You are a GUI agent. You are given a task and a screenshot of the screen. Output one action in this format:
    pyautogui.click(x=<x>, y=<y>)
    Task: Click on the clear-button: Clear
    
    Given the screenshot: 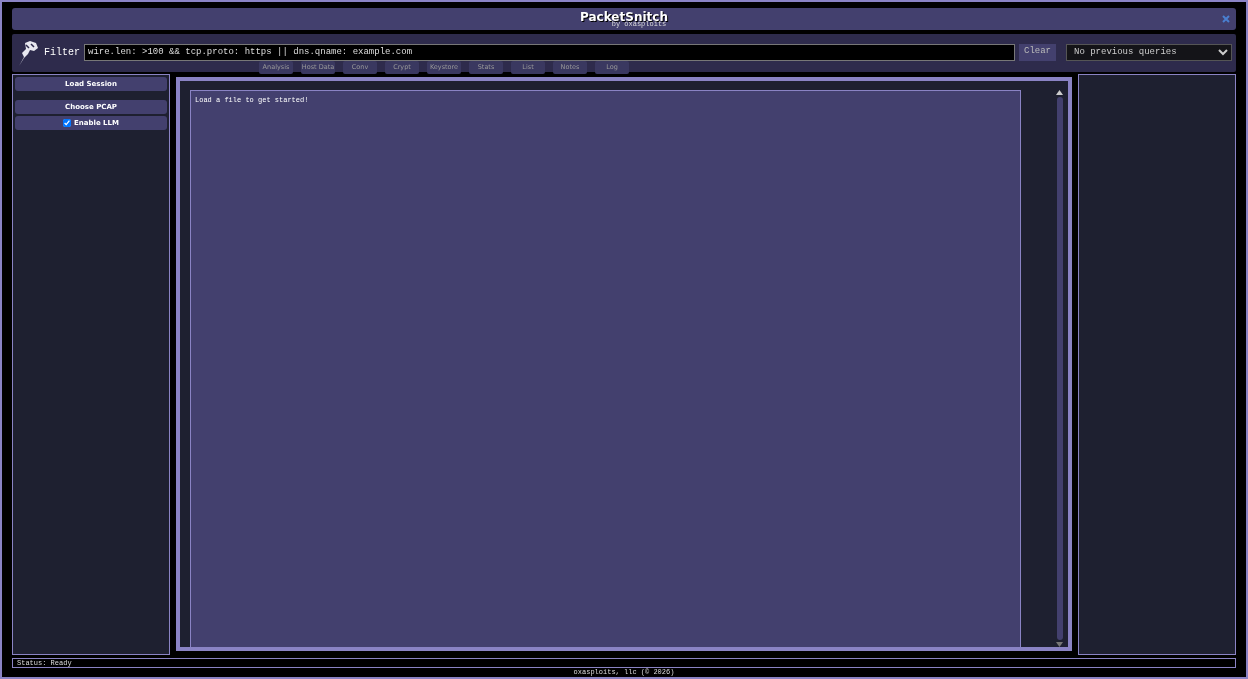 What is the action you would take?
    pyautogui.click(x=1037, y=52)
    